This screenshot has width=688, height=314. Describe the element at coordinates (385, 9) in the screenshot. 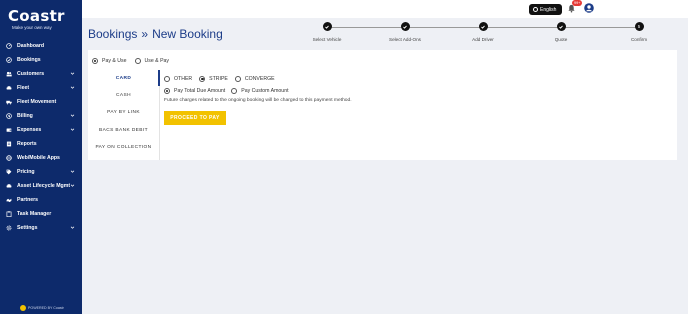

I see `topbar` at that location.